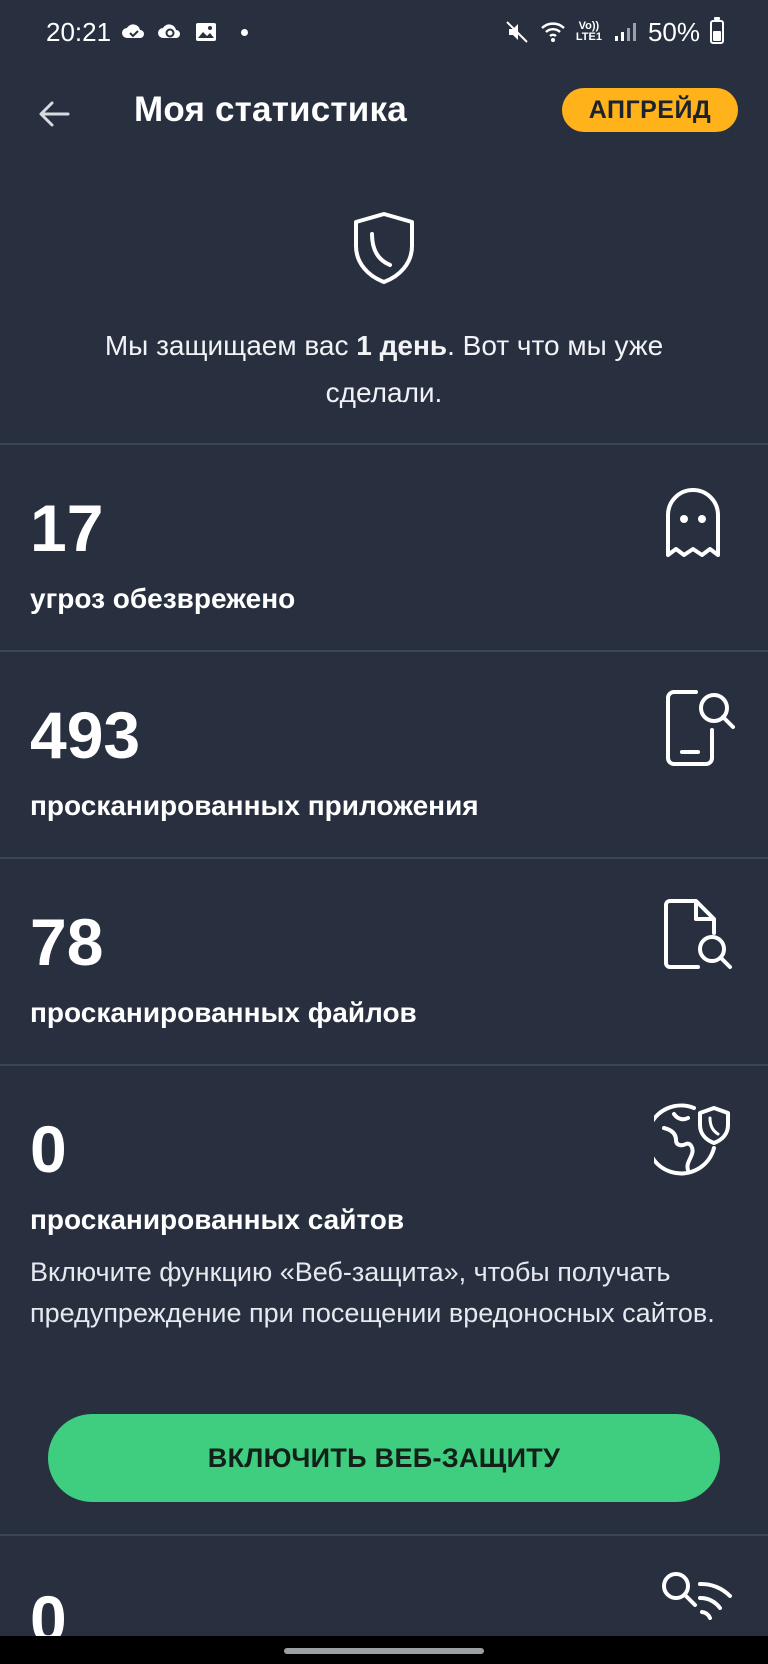 The image size is (768, 1664). What do you see at coordinates (384, 1458) in the screenshot?
I see `enable-web-shield-button: ВКЛЮЧИТЬ ВЕБ-ЗАЩИТУ` at bounding box center [384, 1458].